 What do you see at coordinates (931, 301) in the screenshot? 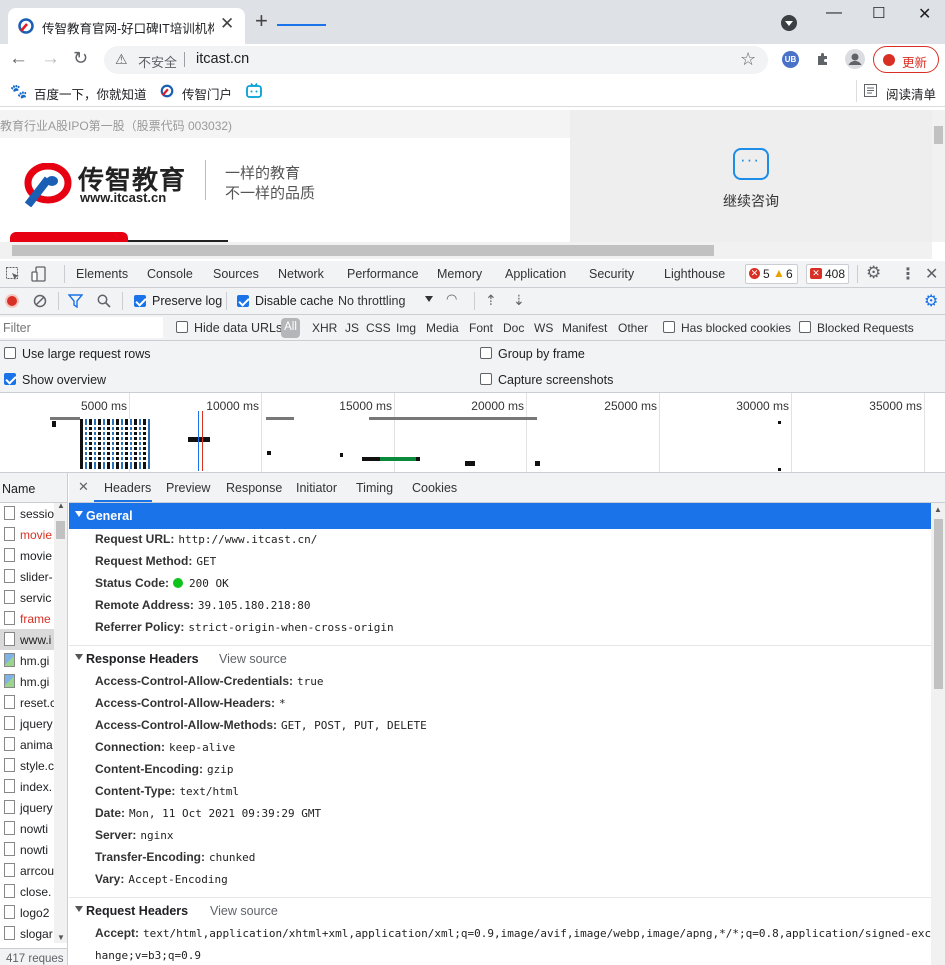
I see `network-settings-gear-icon: ⚙` at bounding box center [931, 301].